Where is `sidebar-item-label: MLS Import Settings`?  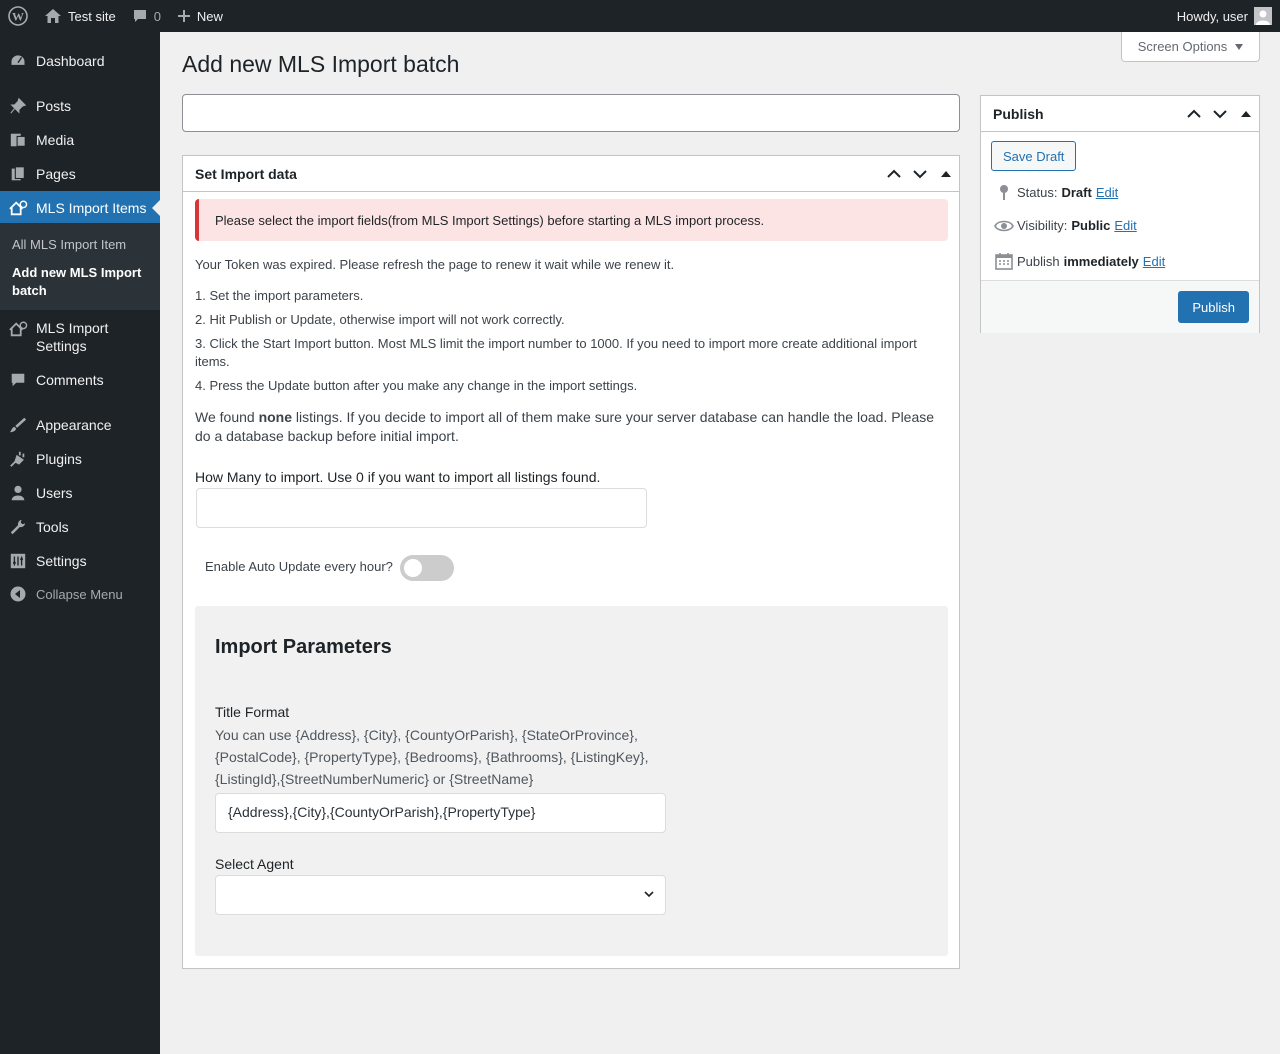 sidebar-item-label: MLS Import Settings is located at coordinates (72, 337).